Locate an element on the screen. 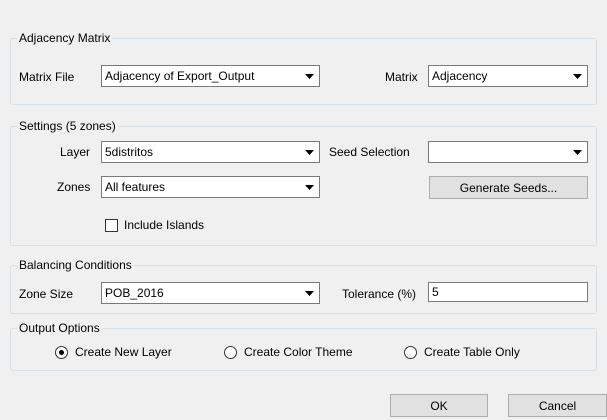  radio-selected-icon is located at coordinates (61, 352).